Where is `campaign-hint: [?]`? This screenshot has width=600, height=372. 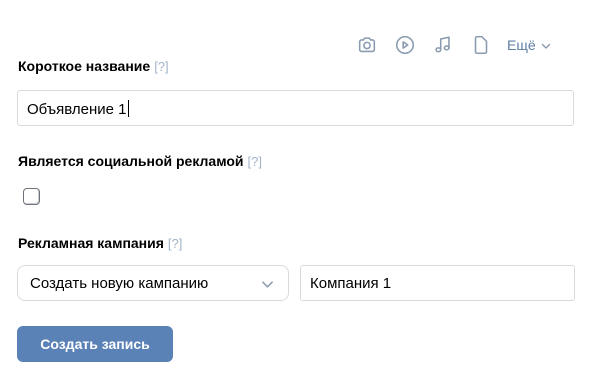 campaign-hint: [?] is located at coordinates (175, 243).